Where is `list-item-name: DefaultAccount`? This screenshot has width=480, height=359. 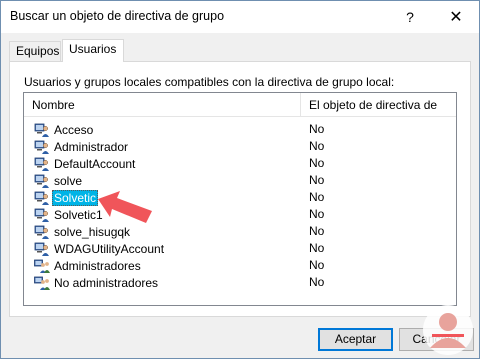
list-item-name: DefaultAccount is located at coordinates (85, 163).